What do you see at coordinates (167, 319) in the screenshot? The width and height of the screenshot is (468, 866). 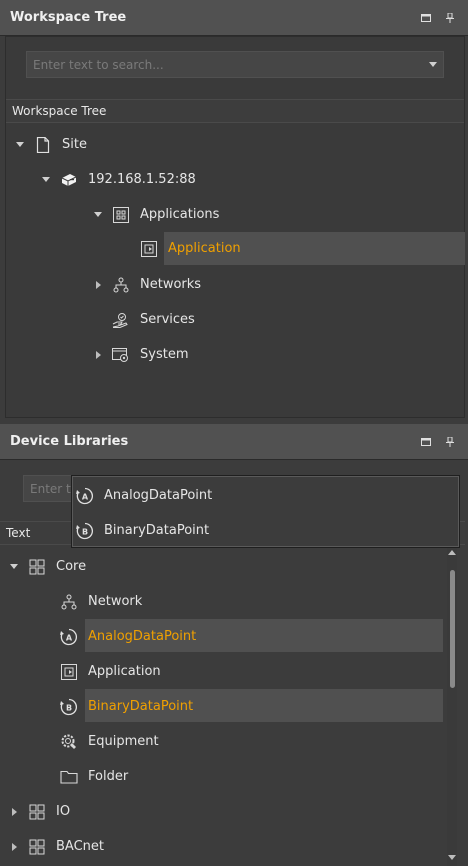 I see `tree-item-label: Services` at bounding box center [167, 319].